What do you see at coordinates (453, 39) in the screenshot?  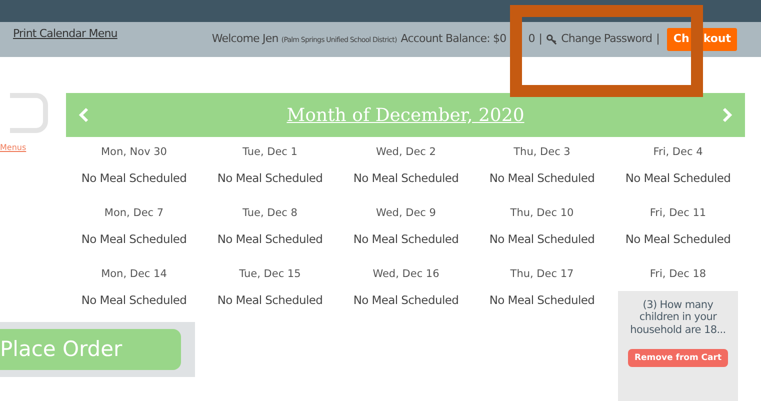 I see `account-balance: Account Balance: $0` at bounding box center [453, 39].